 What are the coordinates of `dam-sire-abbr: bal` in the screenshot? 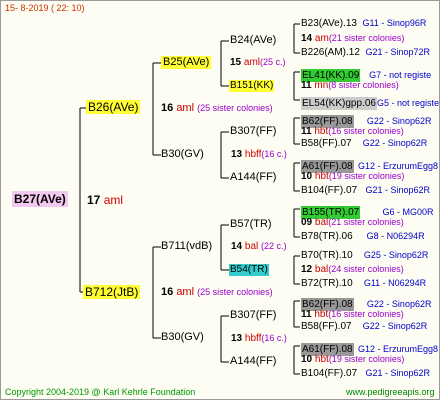 It's located at (251, 246).